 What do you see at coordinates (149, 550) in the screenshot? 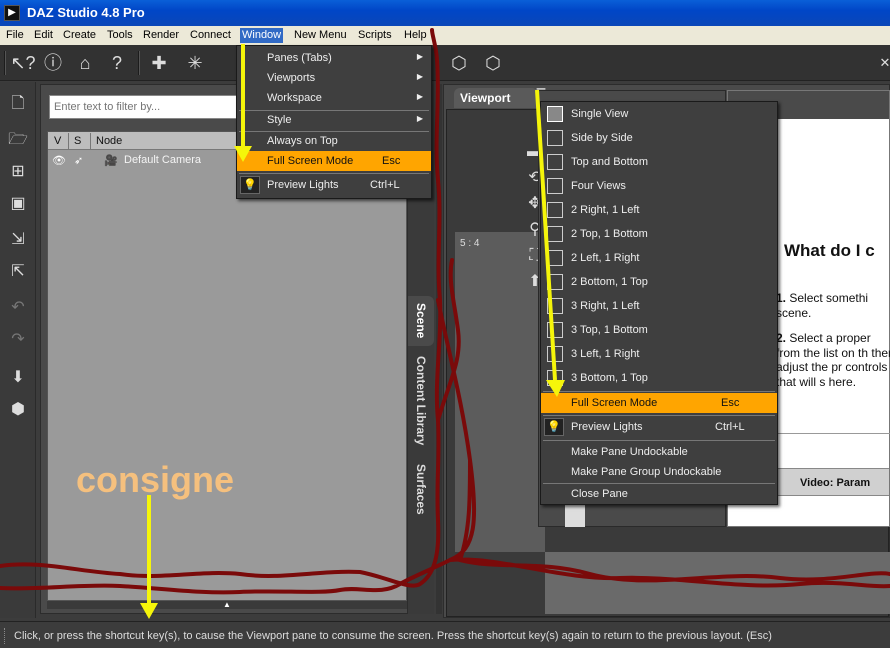
I see `yellow-arrow-shaft` at bounding box center [149, 550].